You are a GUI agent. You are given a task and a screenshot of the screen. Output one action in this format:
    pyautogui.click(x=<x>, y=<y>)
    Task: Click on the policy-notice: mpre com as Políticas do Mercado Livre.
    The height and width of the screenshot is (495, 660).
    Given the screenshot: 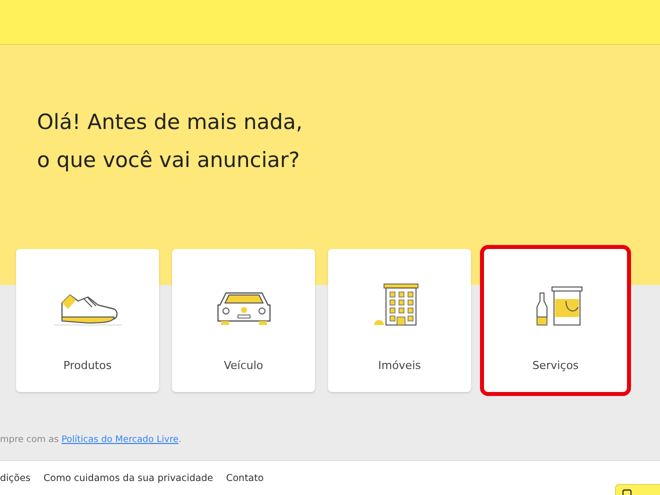 What is the action you would take?
    pyautogui.click(x=91, y=440)
    